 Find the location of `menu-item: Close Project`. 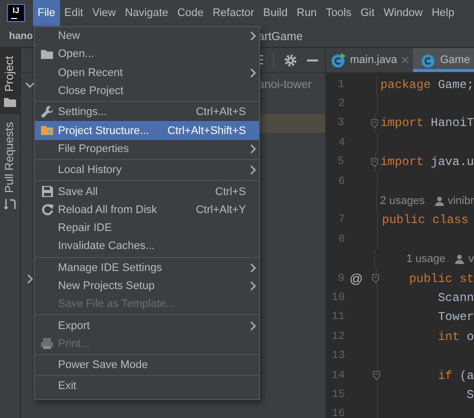

menu-item: Close Project is located at coordinates (147, 91).